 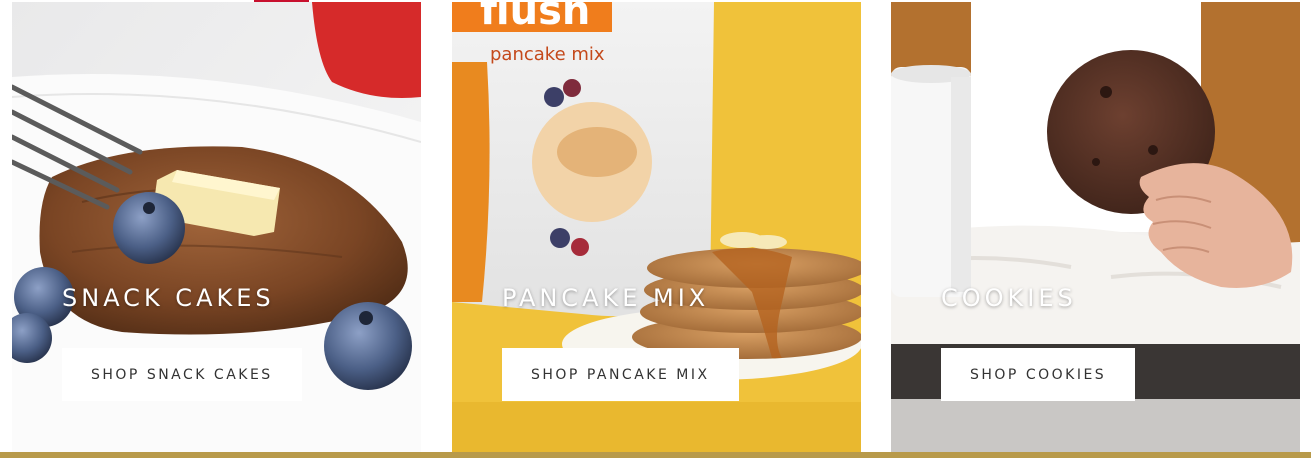 What do you see at coordinates (182, 374) in the screenshot?
I see `shop-snack-cakes-button: SHOP SNACK CAKES` at bounding box center [182, 374].